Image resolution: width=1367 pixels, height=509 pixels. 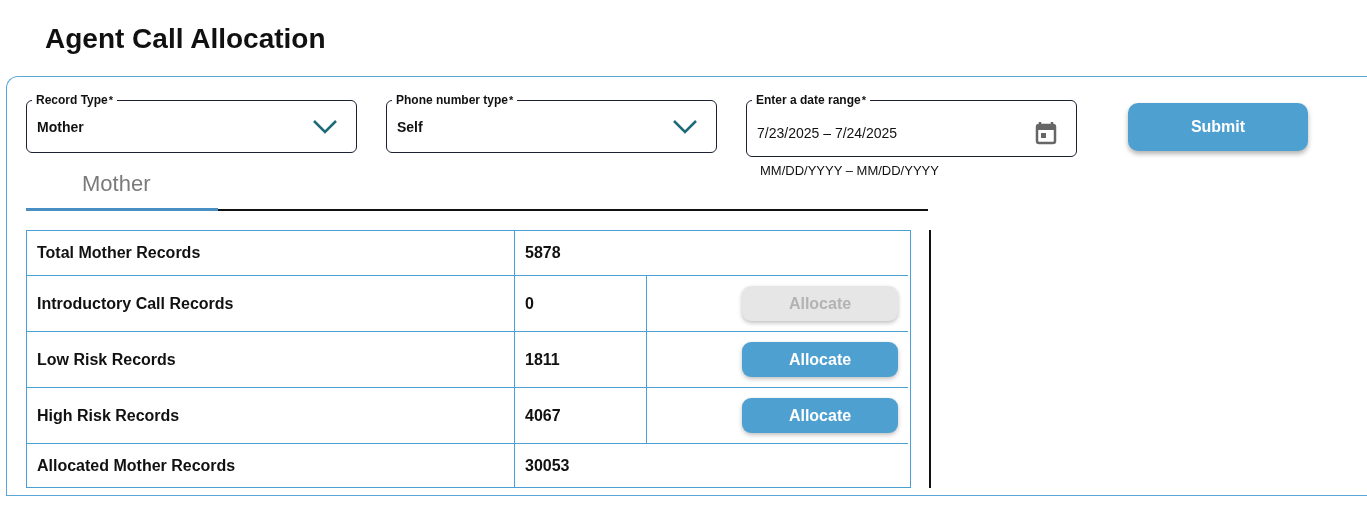 What do you see at coordinates (191, 122) in the screenshot?
I see `select-field: Record Type* Mother` at bounding box center [191, 122].